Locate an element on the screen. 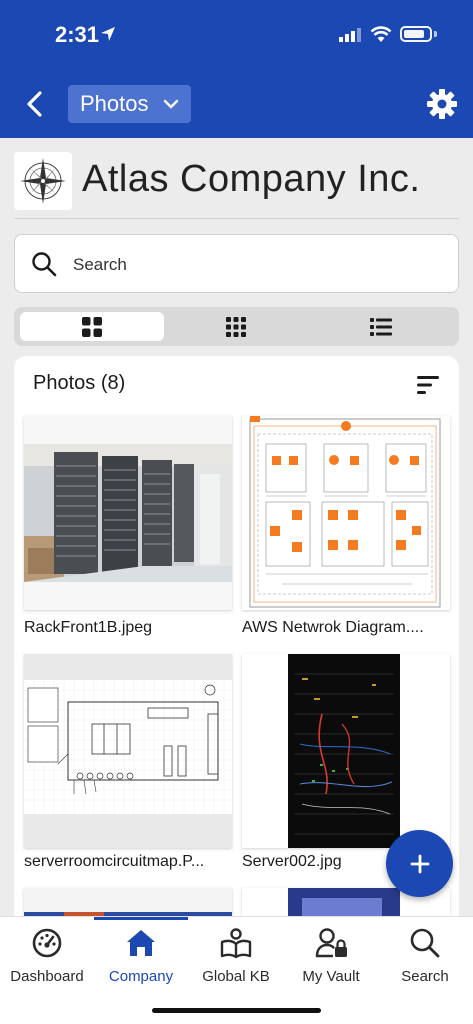 Image resolution: width=473 pixels, height=1024 pixels. tab-dashboard: Dashboard is located at coordinates (47, 956).